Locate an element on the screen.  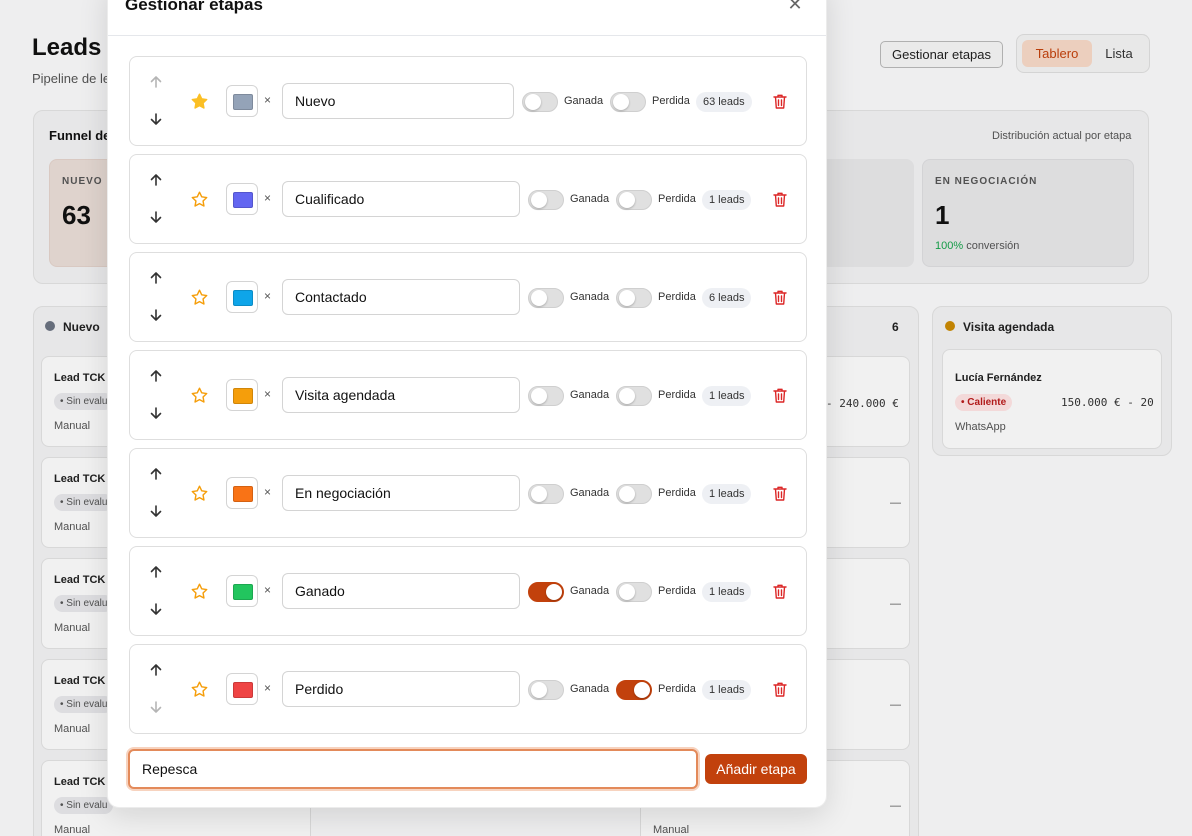
stage-row: × Nuevo Ganada Perdida 63 leads is located at coordinates (468, 101).